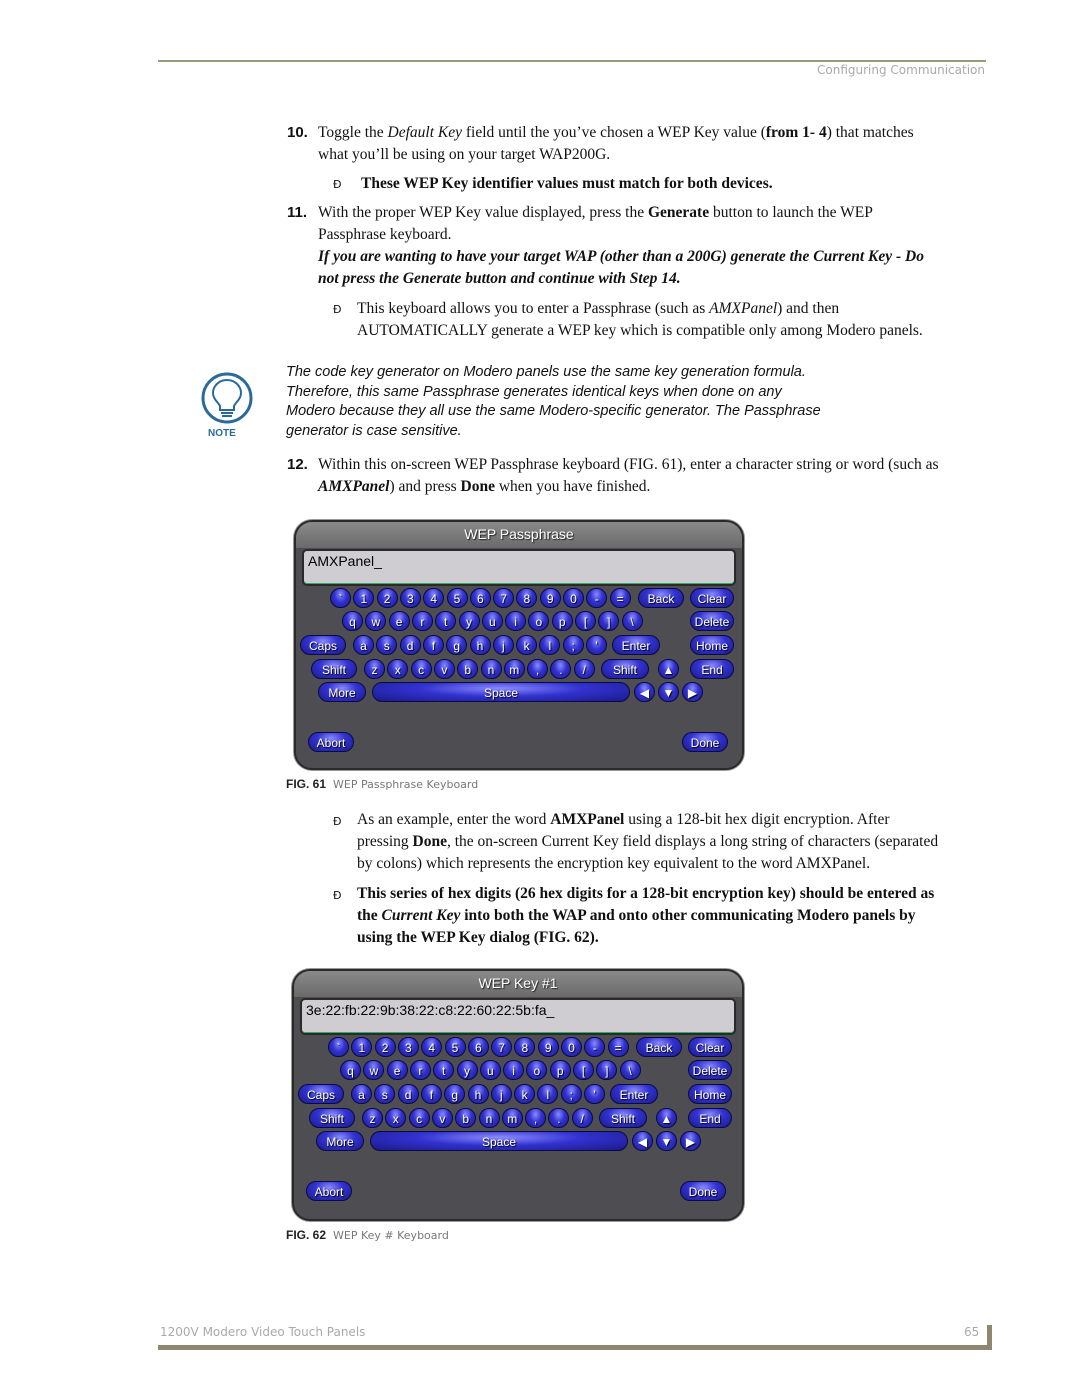 Image resolution: width=1080 pixels, height=1397 pixels. What do you see at coordinates (385, 1094) in the screenshot?
I see `key-s: s` at bounding box center [385, 1094].